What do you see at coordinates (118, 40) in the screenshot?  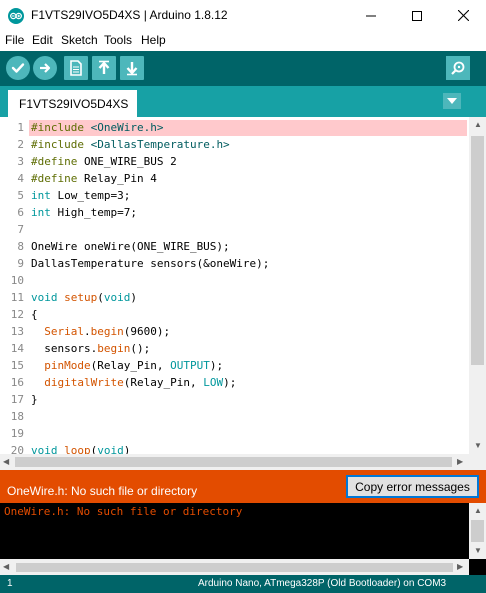 I see `menu-tools: Tools` at bounding box center [118, 40].